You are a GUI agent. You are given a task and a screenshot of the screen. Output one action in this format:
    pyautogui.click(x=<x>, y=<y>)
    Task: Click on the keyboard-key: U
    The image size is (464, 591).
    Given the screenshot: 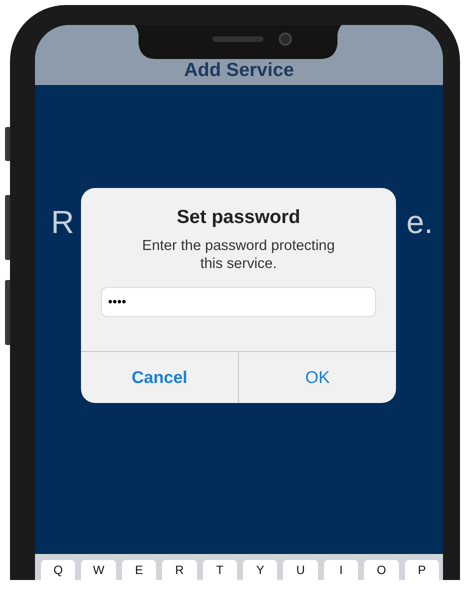 What is the action you would take?
    pyautogui.click(x=300, y=570)
    